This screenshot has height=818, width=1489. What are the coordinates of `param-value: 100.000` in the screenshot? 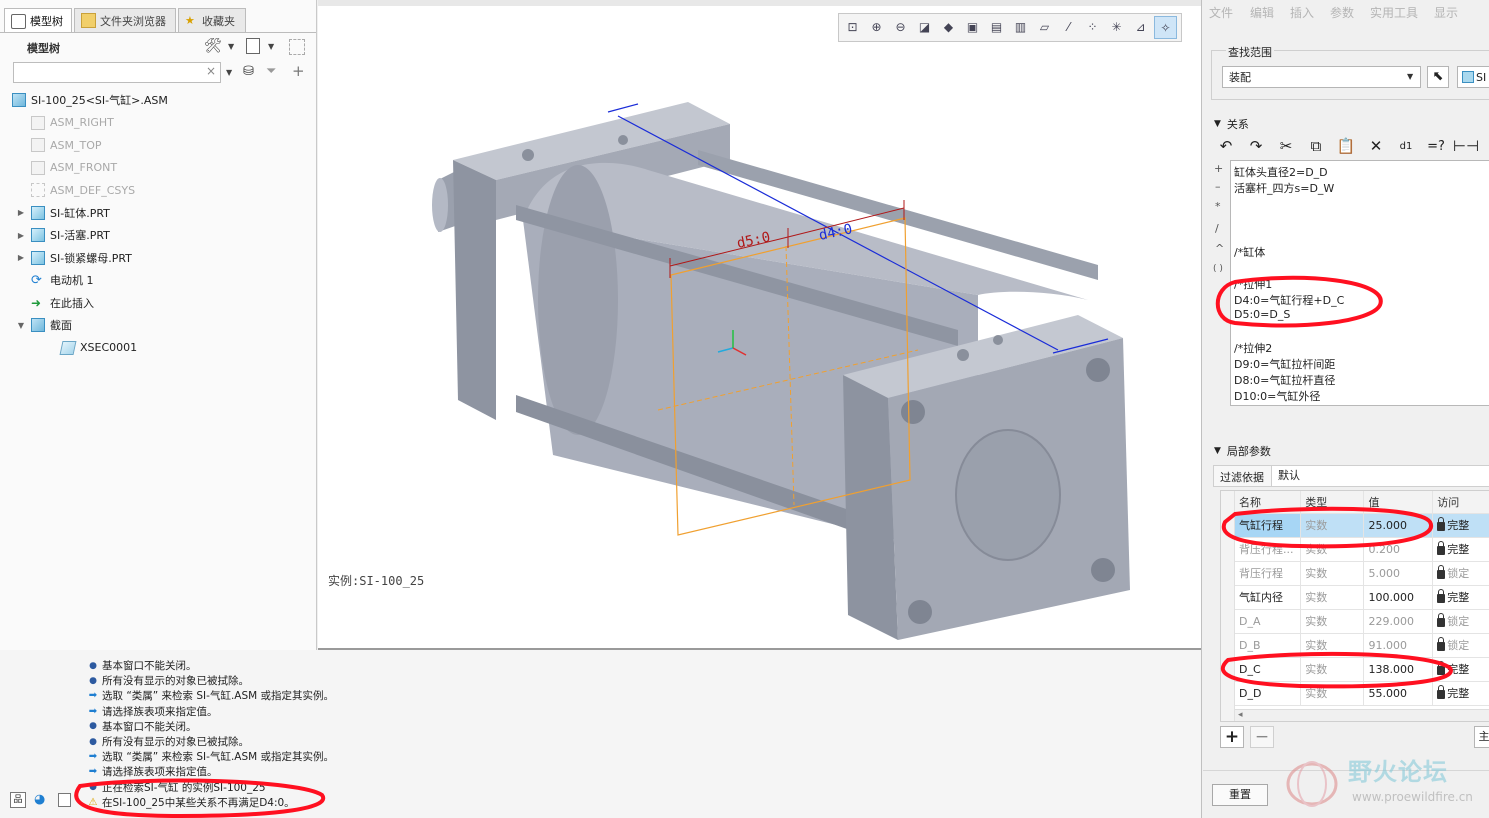 It's located at (1398, 597).